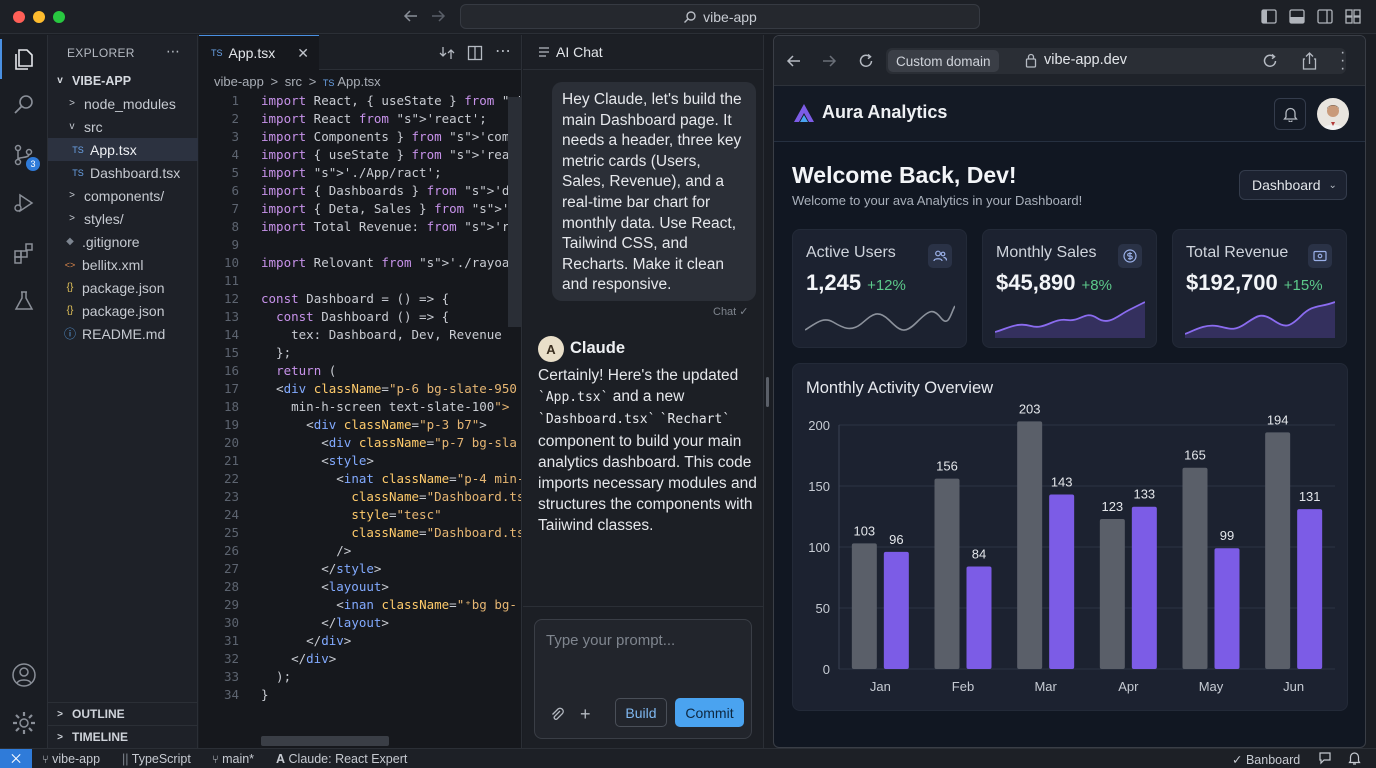  What do you see at coordinates (293, 81) in the screenshot?
I see `breadcrumb-item: src` at bounding box center [293, 81].